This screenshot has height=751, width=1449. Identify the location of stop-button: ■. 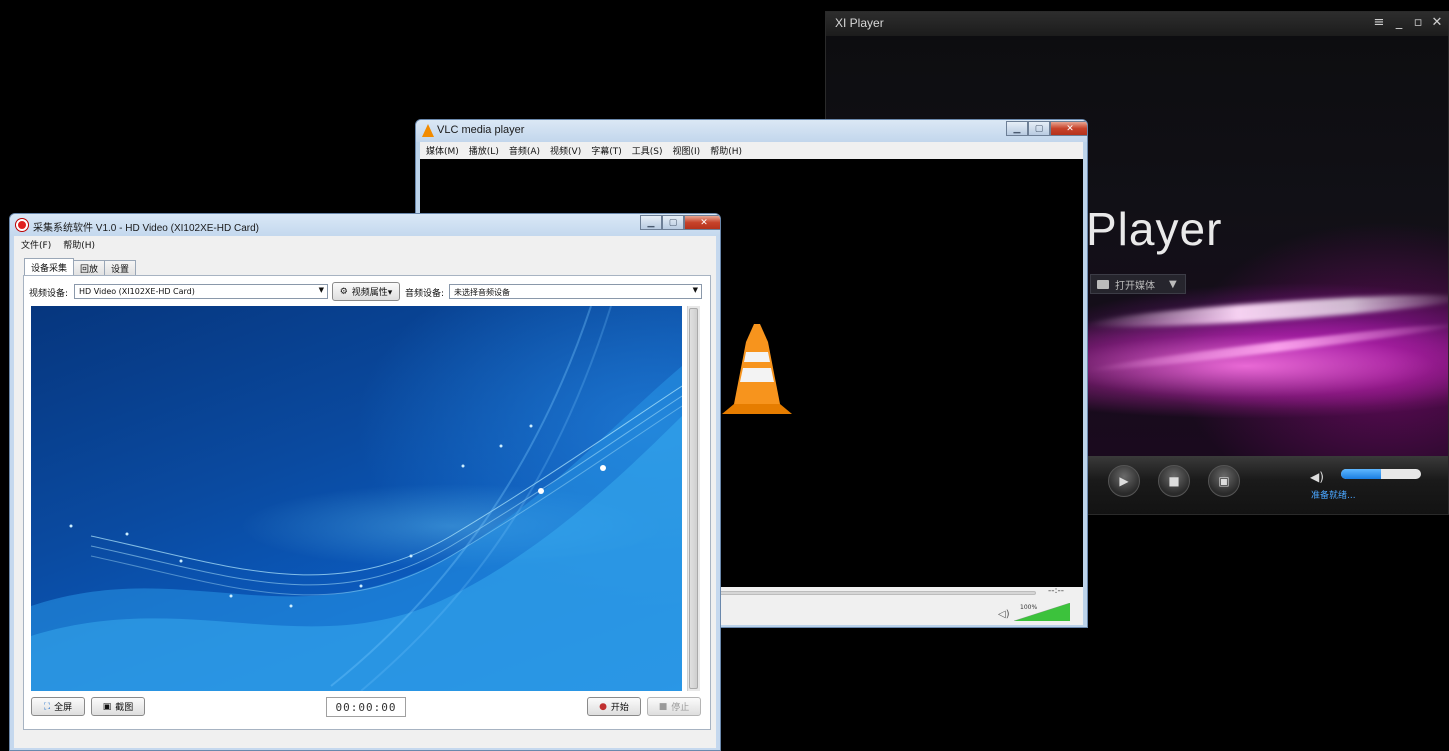
(1174, 481).